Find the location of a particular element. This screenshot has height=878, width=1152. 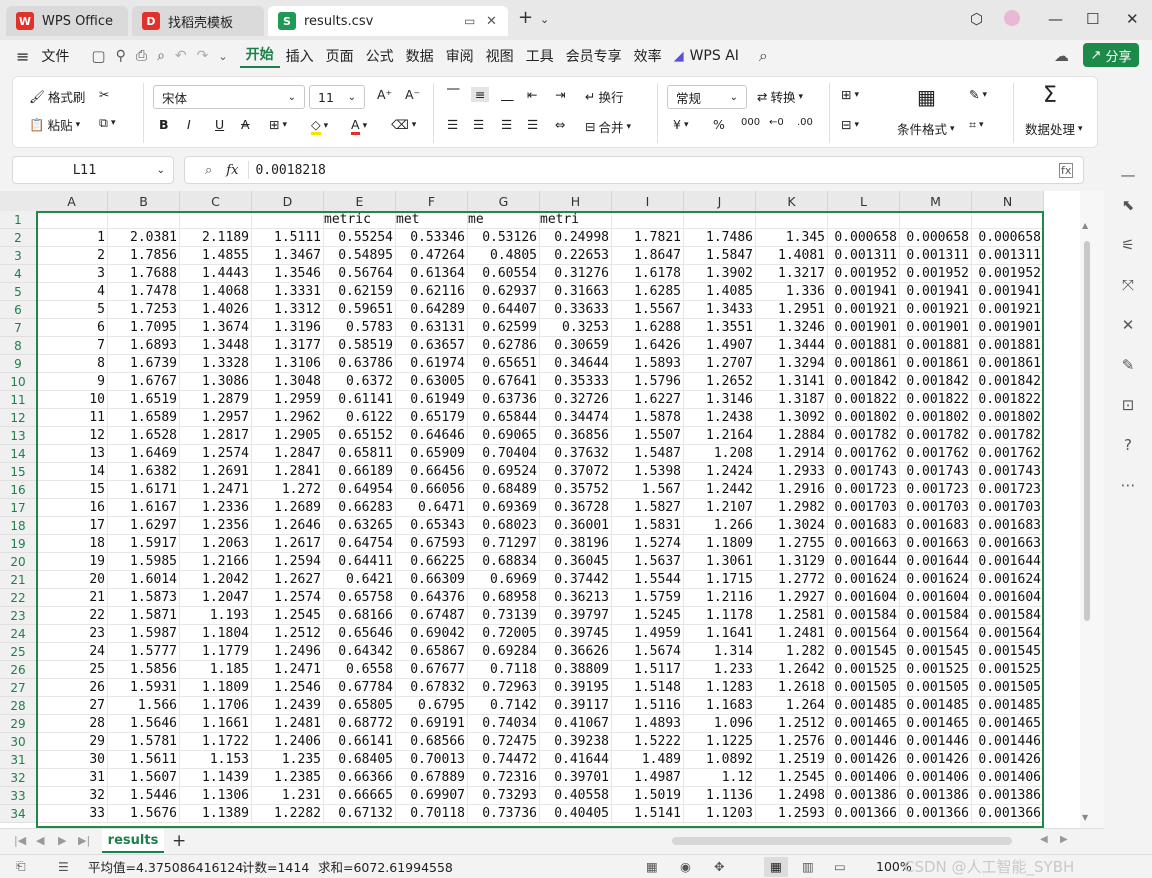

cell-d34: 1.2282 is located at coordinates (288, 814).